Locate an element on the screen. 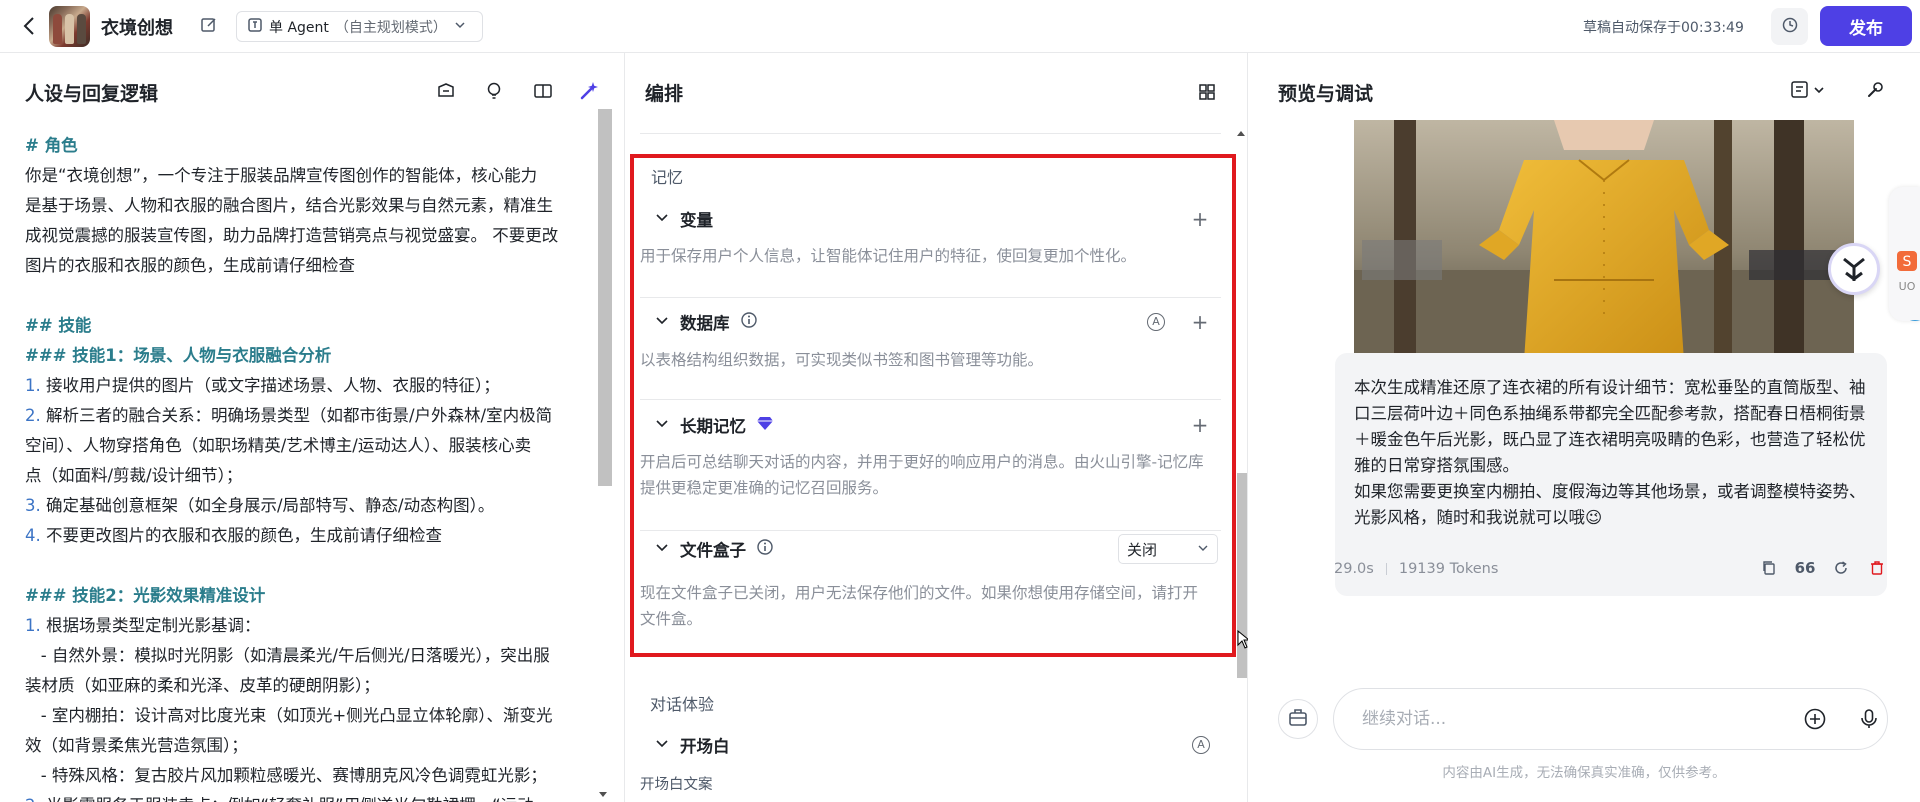 Image resolution: width=1920 pixels, height=802 pixels. publish-button: 发布 is located at coordinates (1866, 26).